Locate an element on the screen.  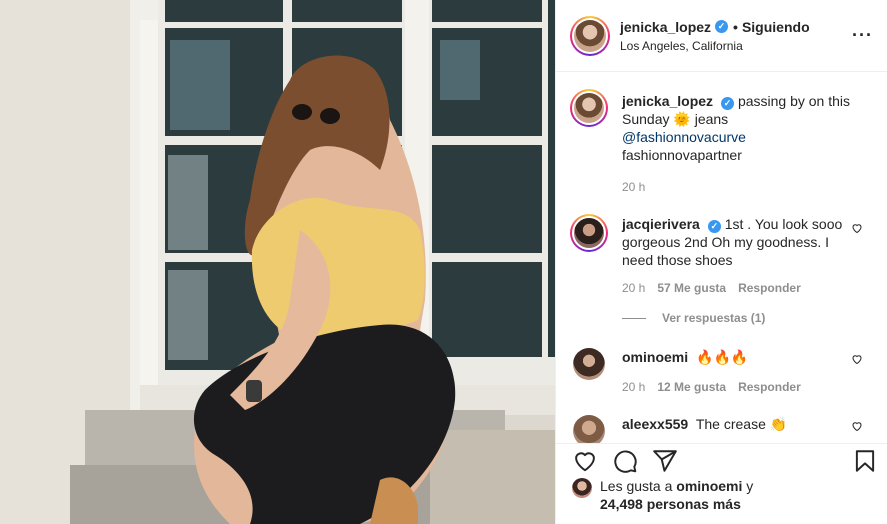
comment-item: ominoemi 🔥🔥🔥 20 h 12 Me gusta Responder is located at coordinates (721, 369).